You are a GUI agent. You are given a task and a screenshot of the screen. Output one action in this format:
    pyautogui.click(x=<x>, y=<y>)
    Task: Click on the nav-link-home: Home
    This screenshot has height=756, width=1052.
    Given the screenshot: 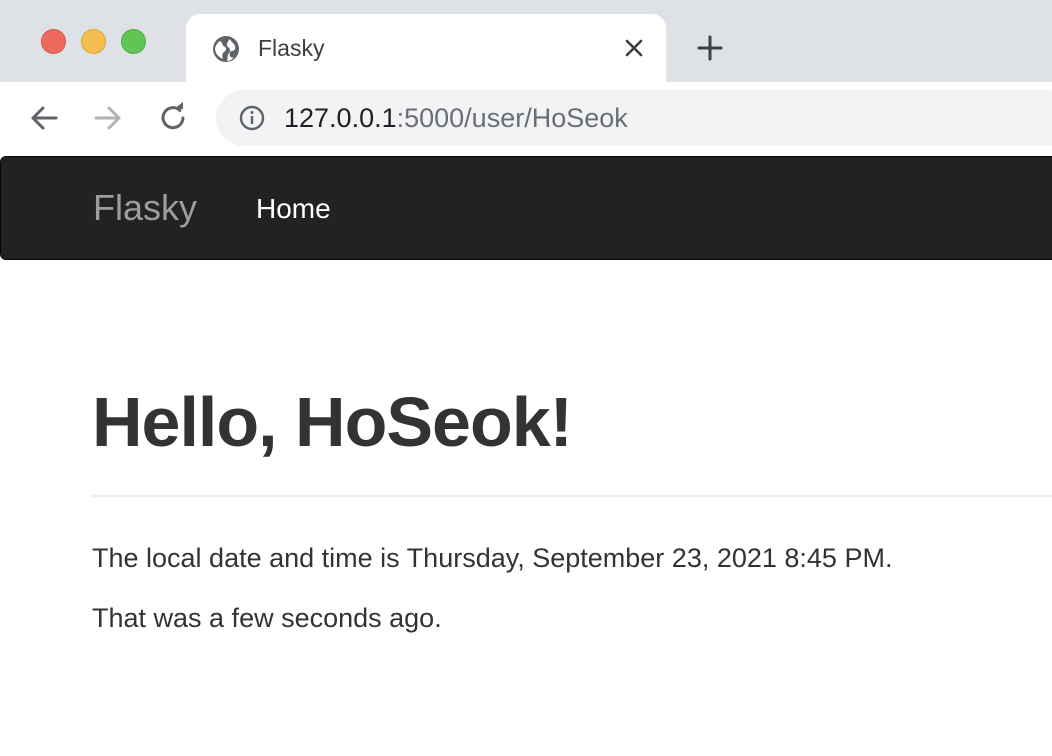 What is the action you would take?
    pyautogui.click(x=293, y=209)
    